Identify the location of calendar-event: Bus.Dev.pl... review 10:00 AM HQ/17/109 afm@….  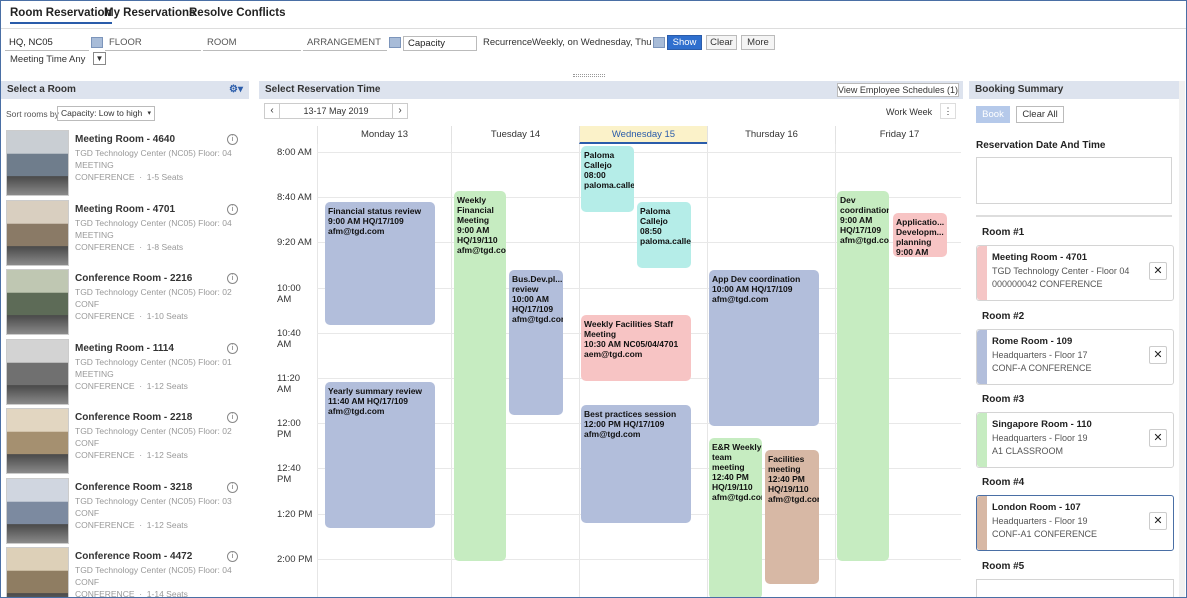
(536, 342).